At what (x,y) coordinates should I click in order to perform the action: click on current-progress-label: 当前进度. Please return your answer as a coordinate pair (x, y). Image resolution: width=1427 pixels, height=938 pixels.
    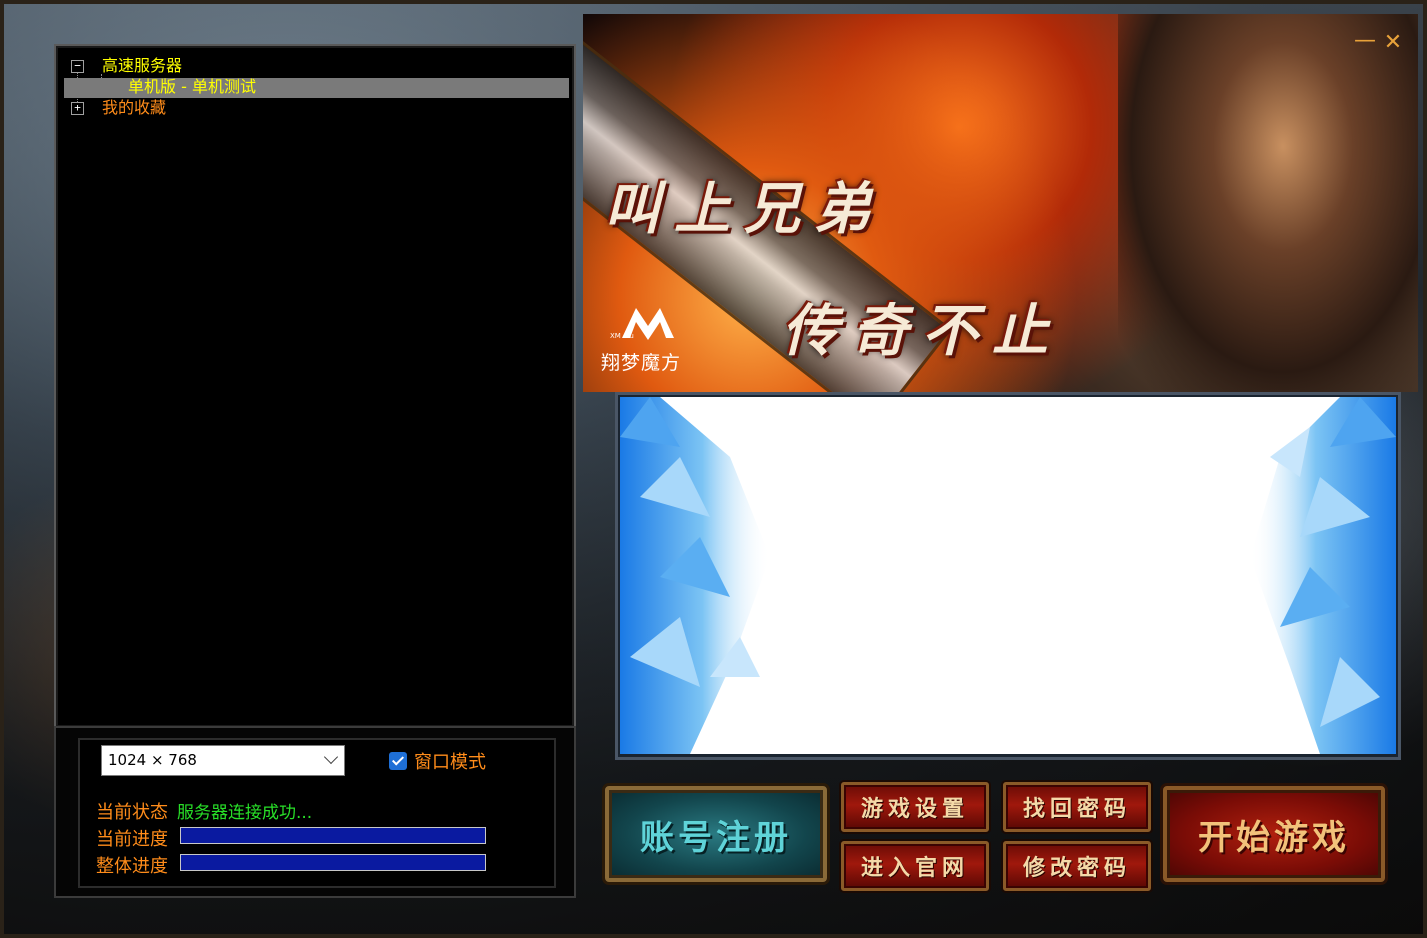
    Looking at the image, I should click on (132, 839).